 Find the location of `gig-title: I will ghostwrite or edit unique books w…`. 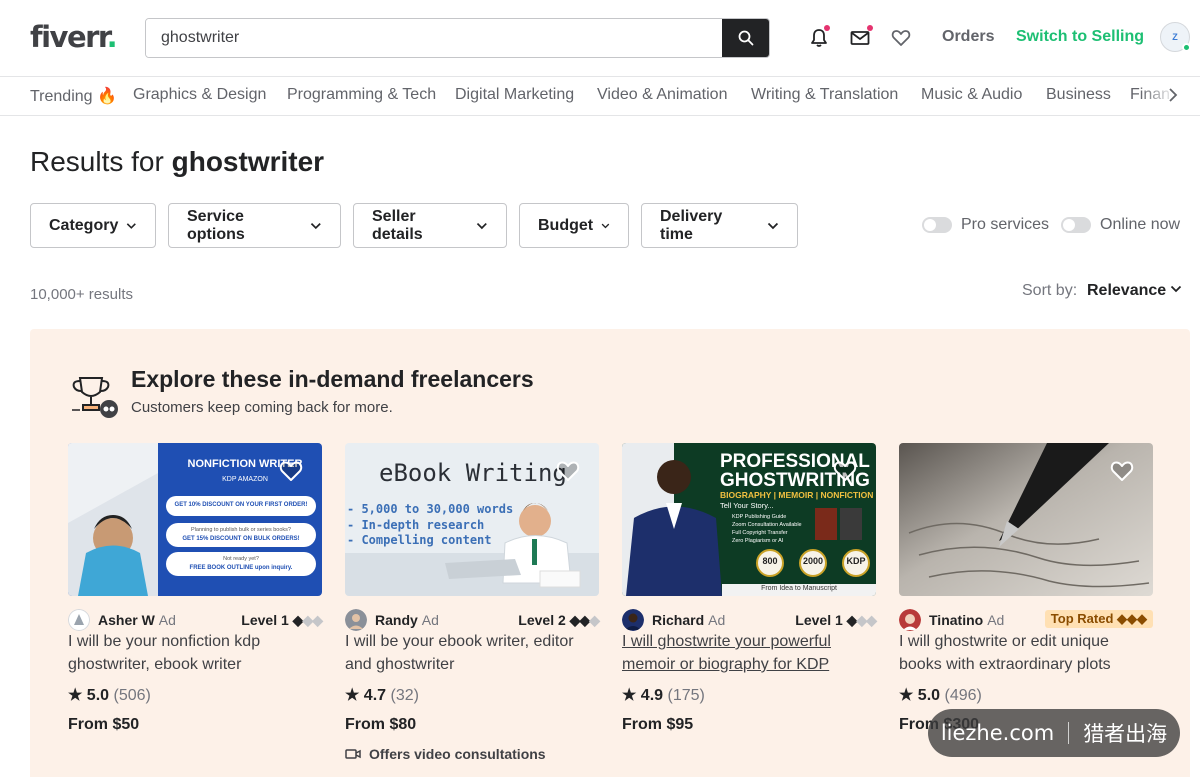

gig-title: I will ghostwrite or edit unique books w… is located at coordinates (1026, 653).